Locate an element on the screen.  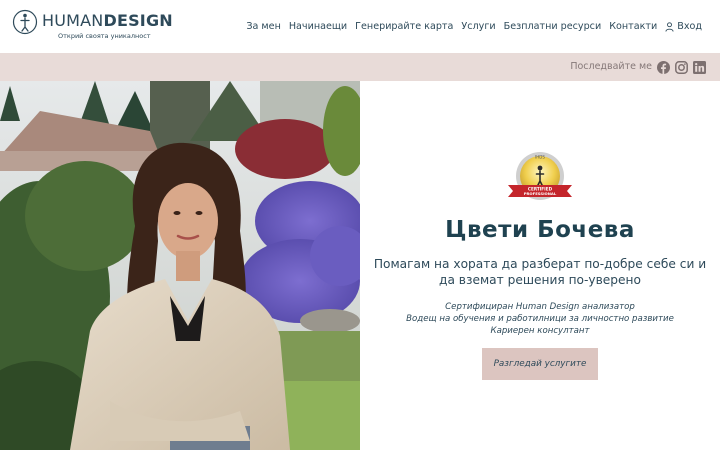
logo-word-design: DESIGN is located at coordinates (138, 20).